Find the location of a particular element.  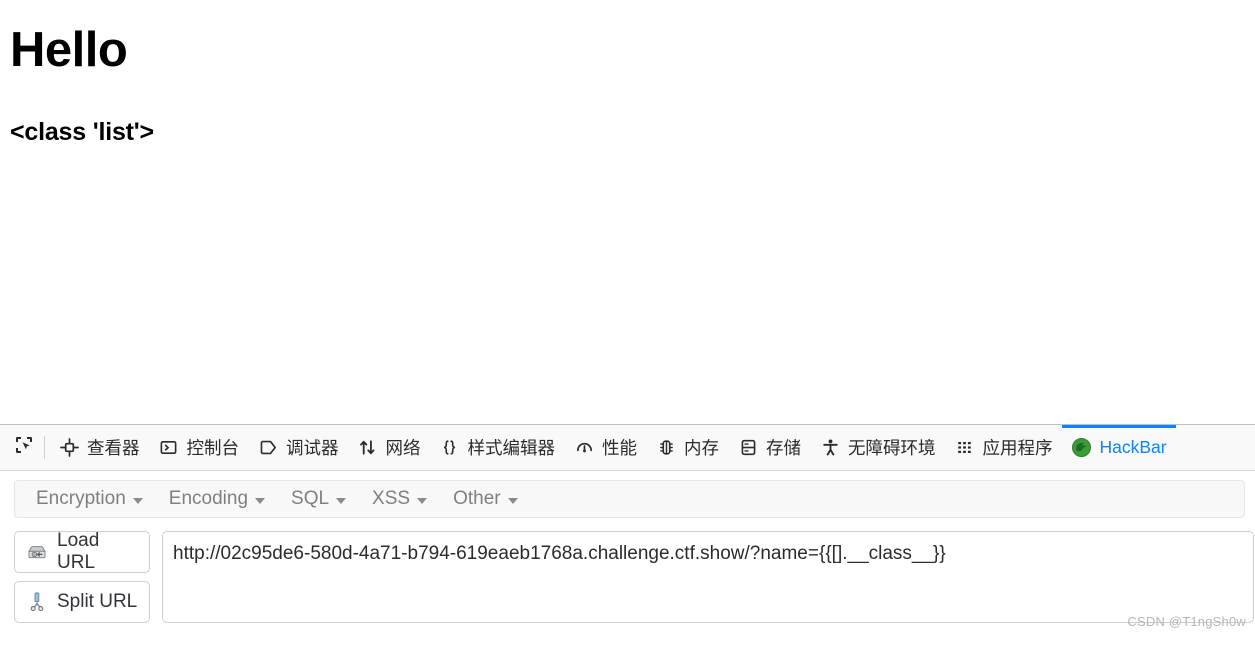

toolbar-separator is located at coordinates (44, 447).